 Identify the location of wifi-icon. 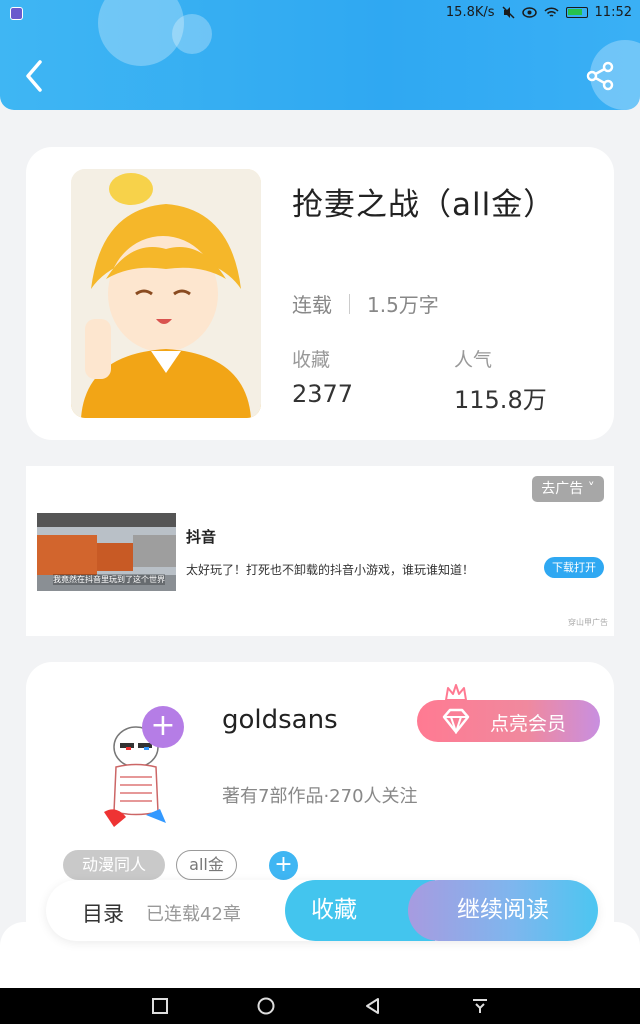
(551, 11).